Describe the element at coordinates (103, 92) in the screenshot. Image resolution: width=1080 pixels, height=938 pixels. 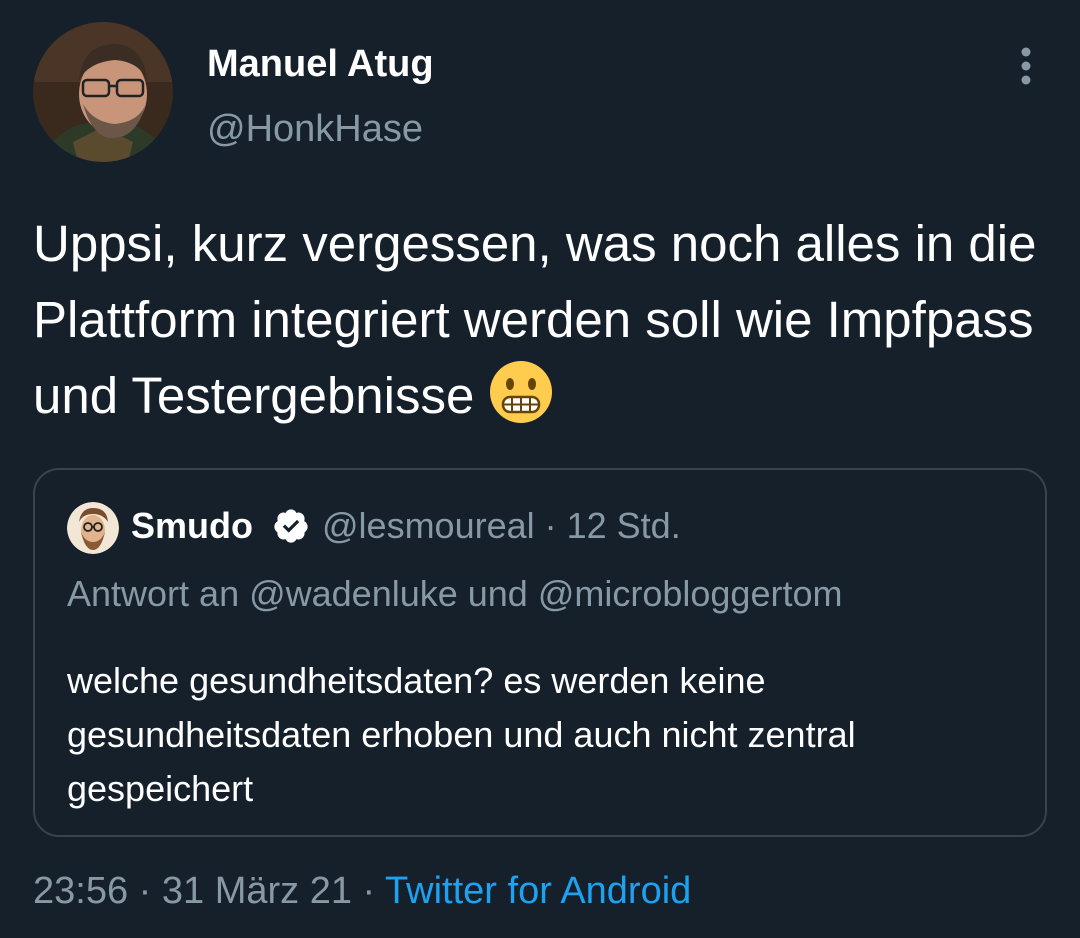
I see `author-avatar` at that location.